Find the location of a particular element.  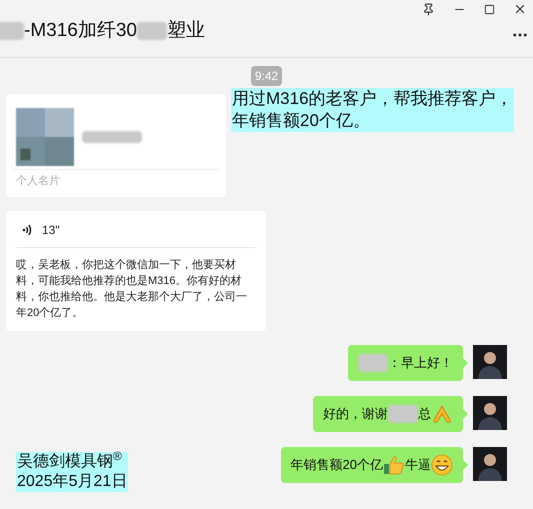

voice-duration: 13" is located at coordinates (51, 230).